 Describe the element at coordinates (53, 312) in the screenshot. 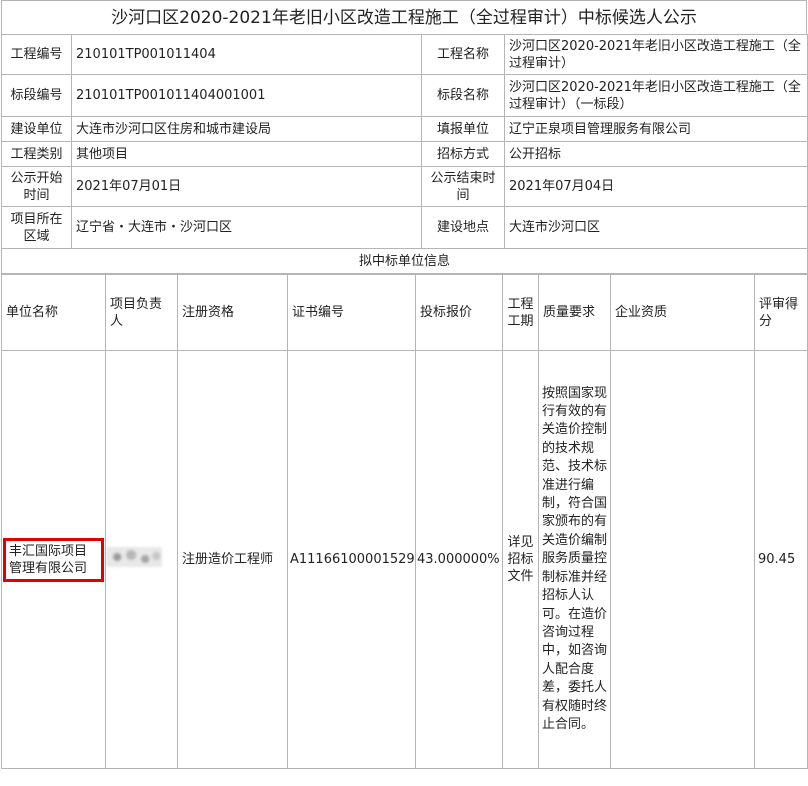

I see `col-unit-name: 单位名称` at that location.